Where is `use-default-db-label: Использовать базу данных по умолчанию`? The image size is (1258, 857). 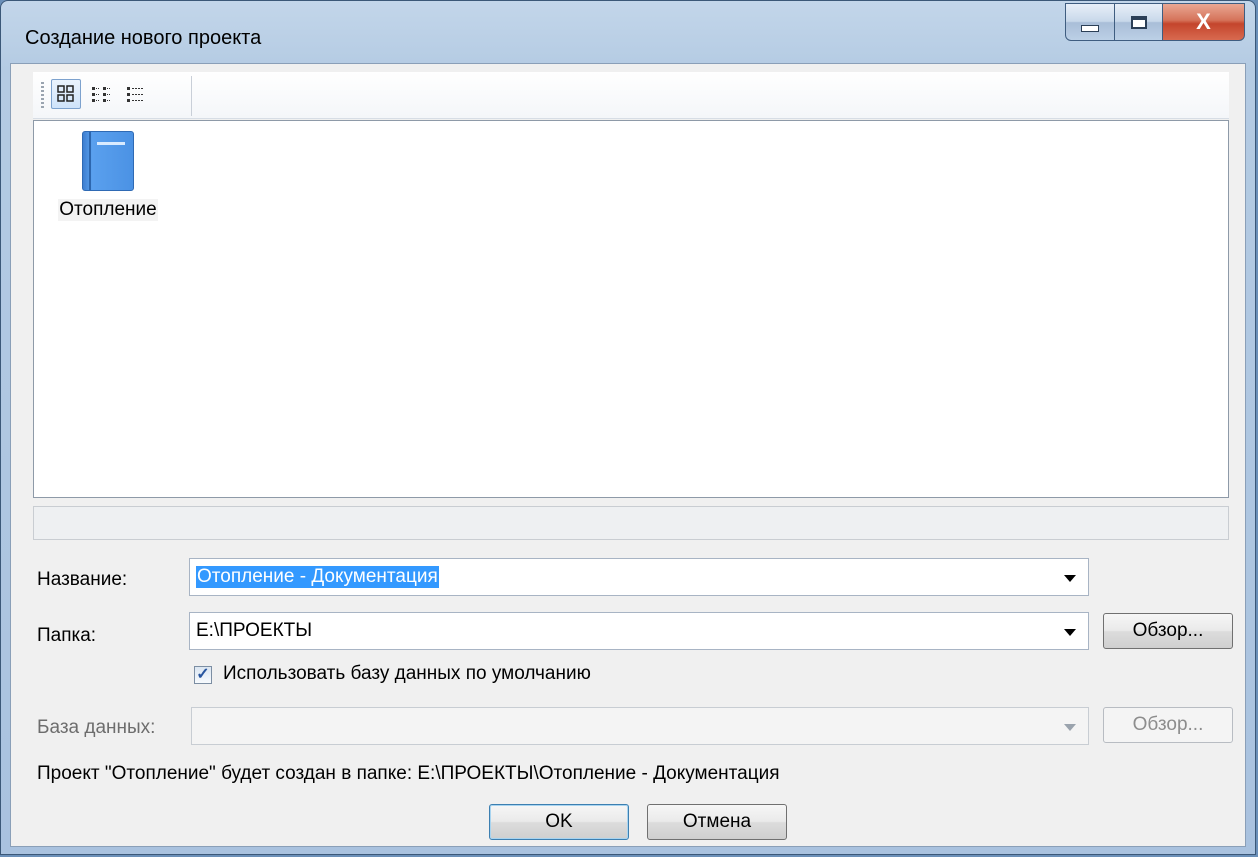 use-default-db-label: Использовать базу данных по умолчанию is located at coordinates (407, 674).